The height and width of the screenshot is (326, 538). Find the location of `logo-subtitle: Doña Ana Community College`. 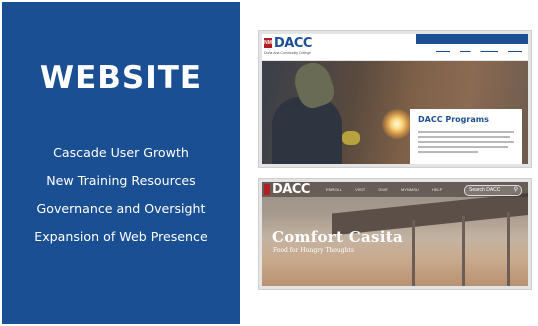

logo-subtitle: Doña Ana Community College is located at coordinates (287, 53).